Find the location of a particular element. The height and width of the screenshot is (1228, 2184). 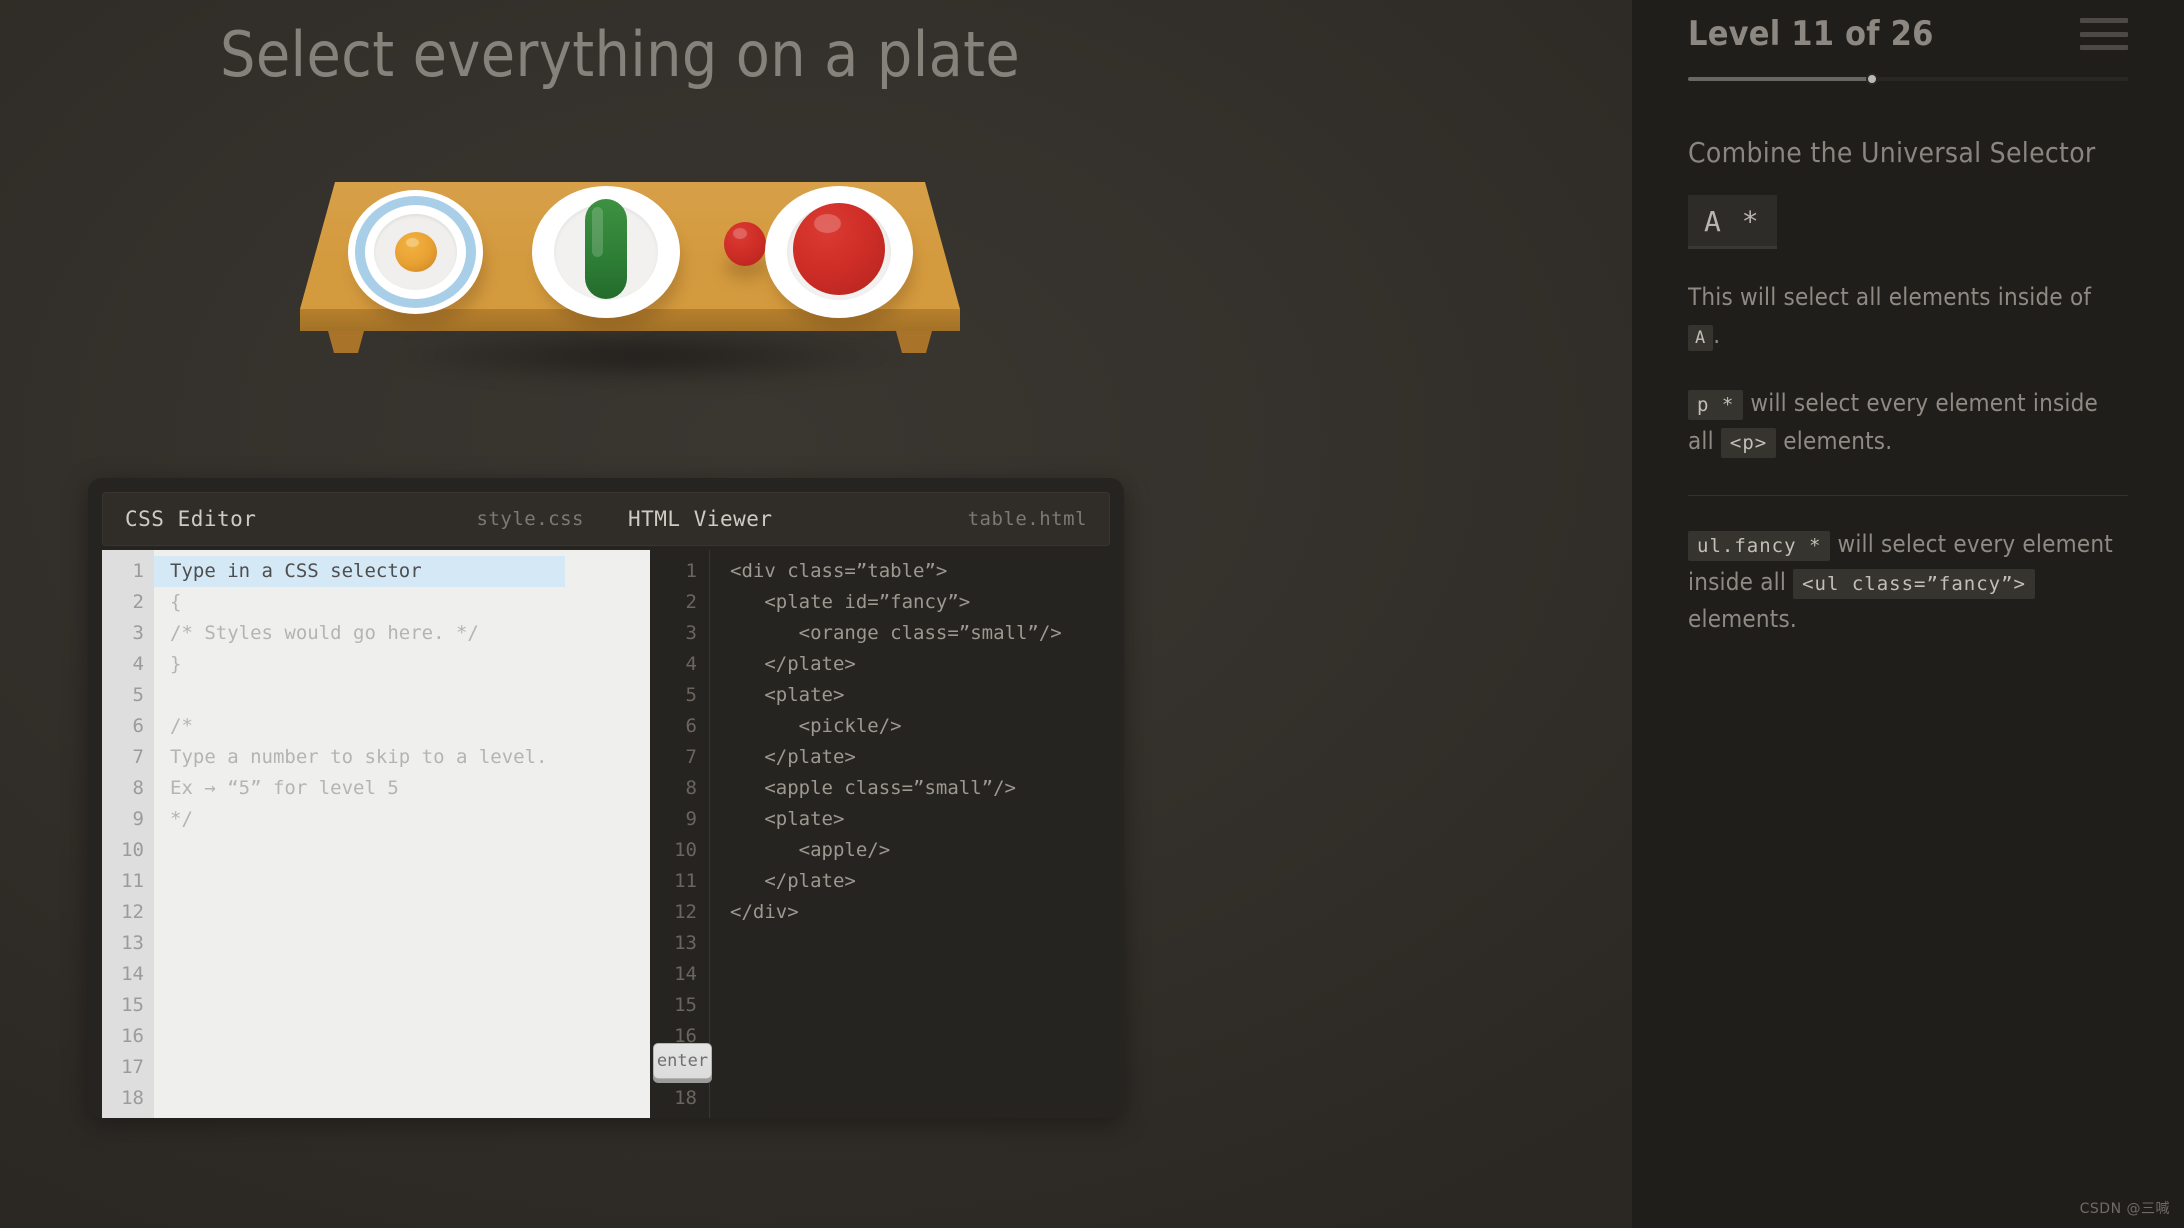

level-progress-bar is located at coordinates (1908, 79).